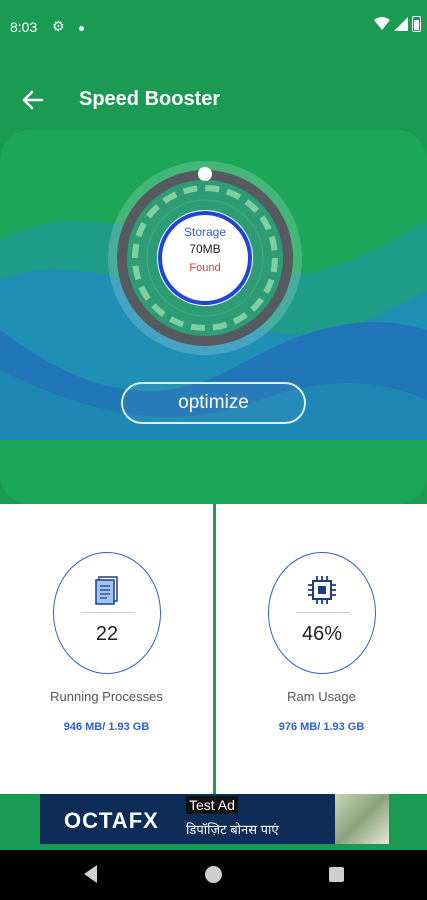 The image size is (427, 900). I want to click on chip-icon, so click(322, 590).